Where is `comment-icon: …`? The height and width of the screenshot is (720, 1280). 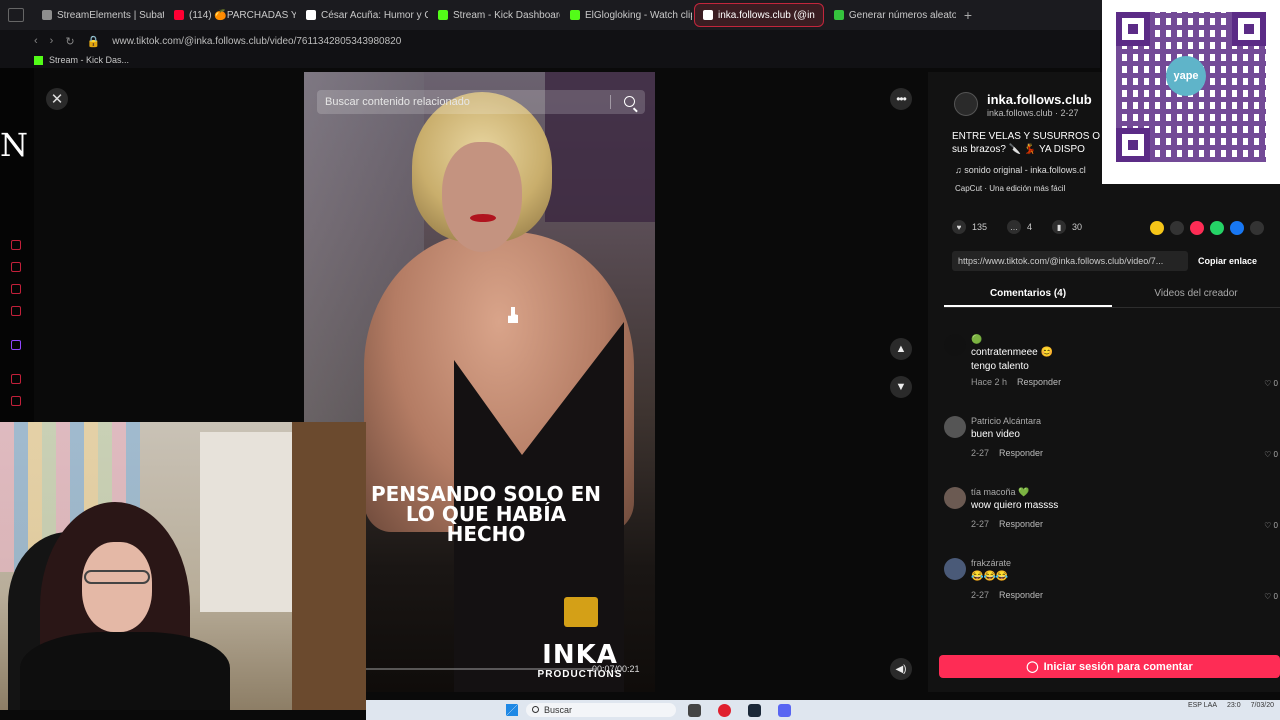 comment-icon: … is located at coordinates (1014, 227).